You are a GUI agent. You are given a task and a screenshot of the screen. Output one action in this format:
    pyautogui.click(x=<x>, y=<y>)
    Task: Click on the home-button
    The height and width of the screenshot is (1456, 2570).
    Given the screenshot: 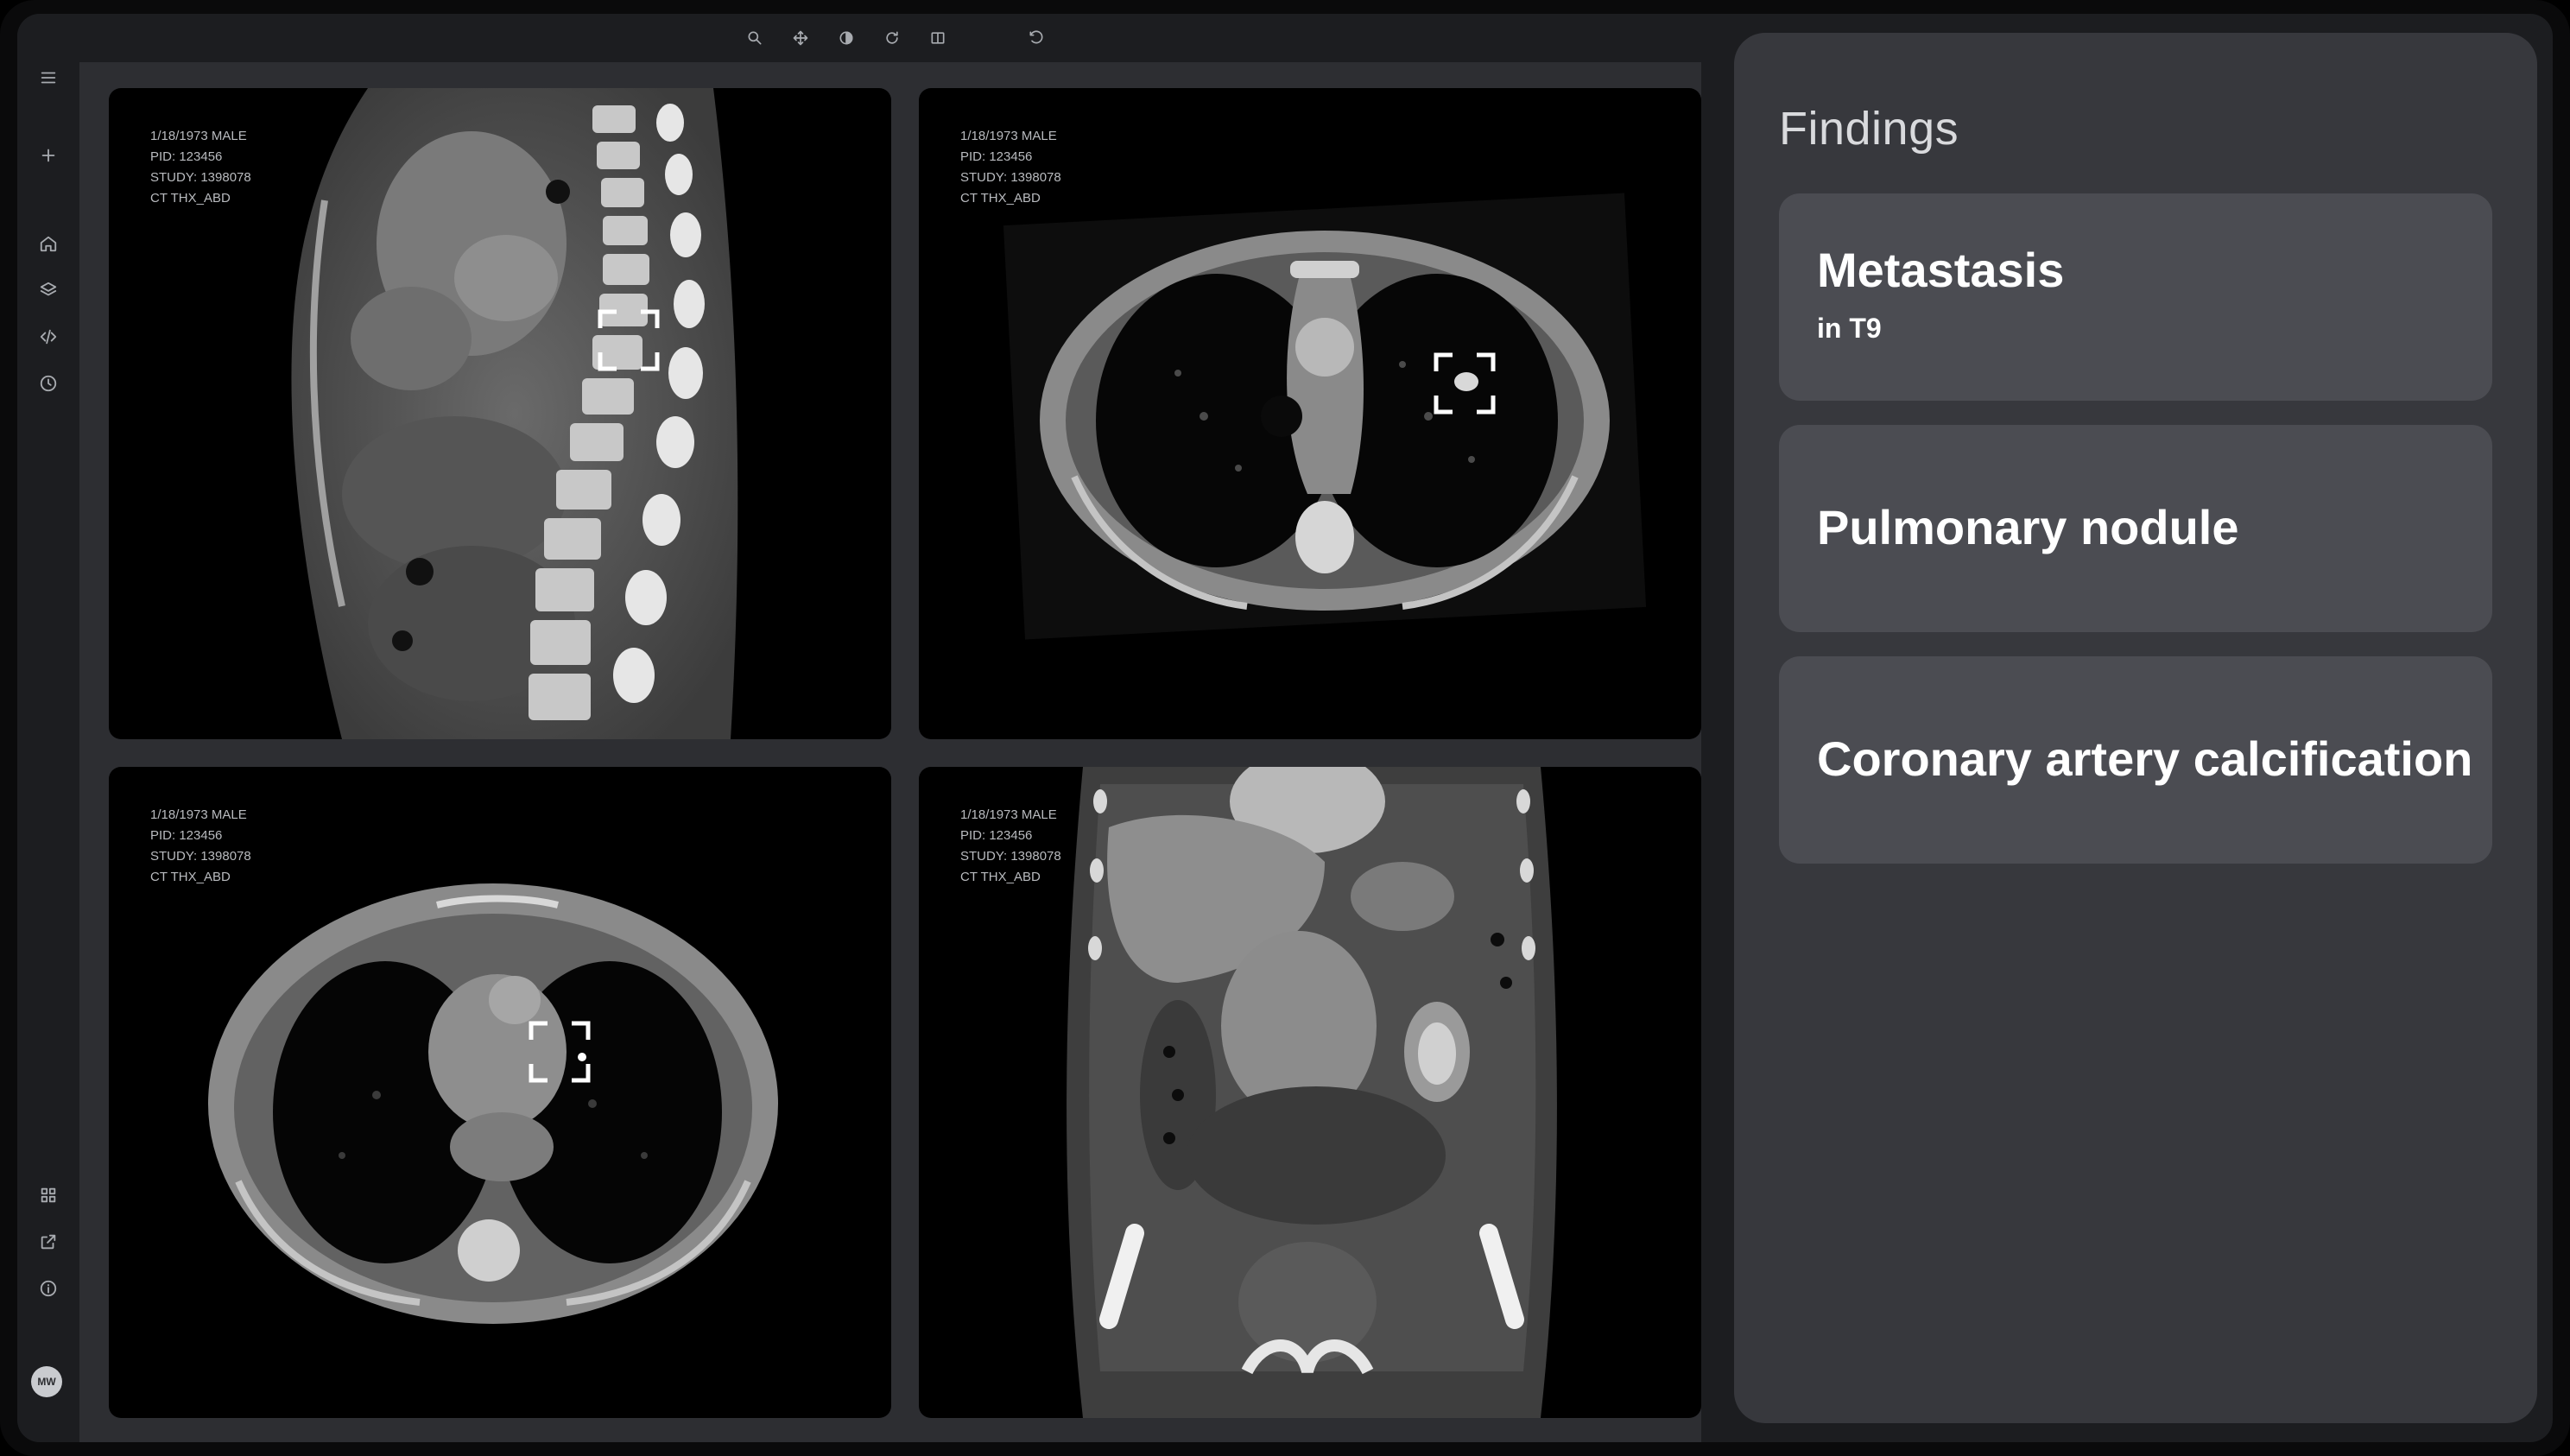 What is the action you would take?
    pyautogui.click(x=48, y=243)
    